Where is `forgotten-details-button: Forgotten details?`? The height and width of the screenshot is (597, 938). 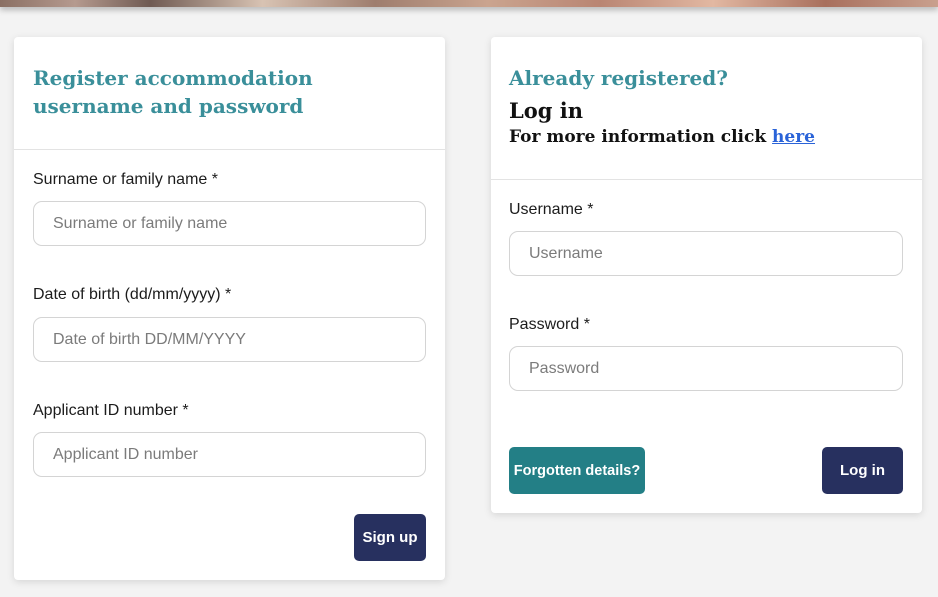
forgotten-details-button: Forgotten details? is located at coordinates (577, 470).